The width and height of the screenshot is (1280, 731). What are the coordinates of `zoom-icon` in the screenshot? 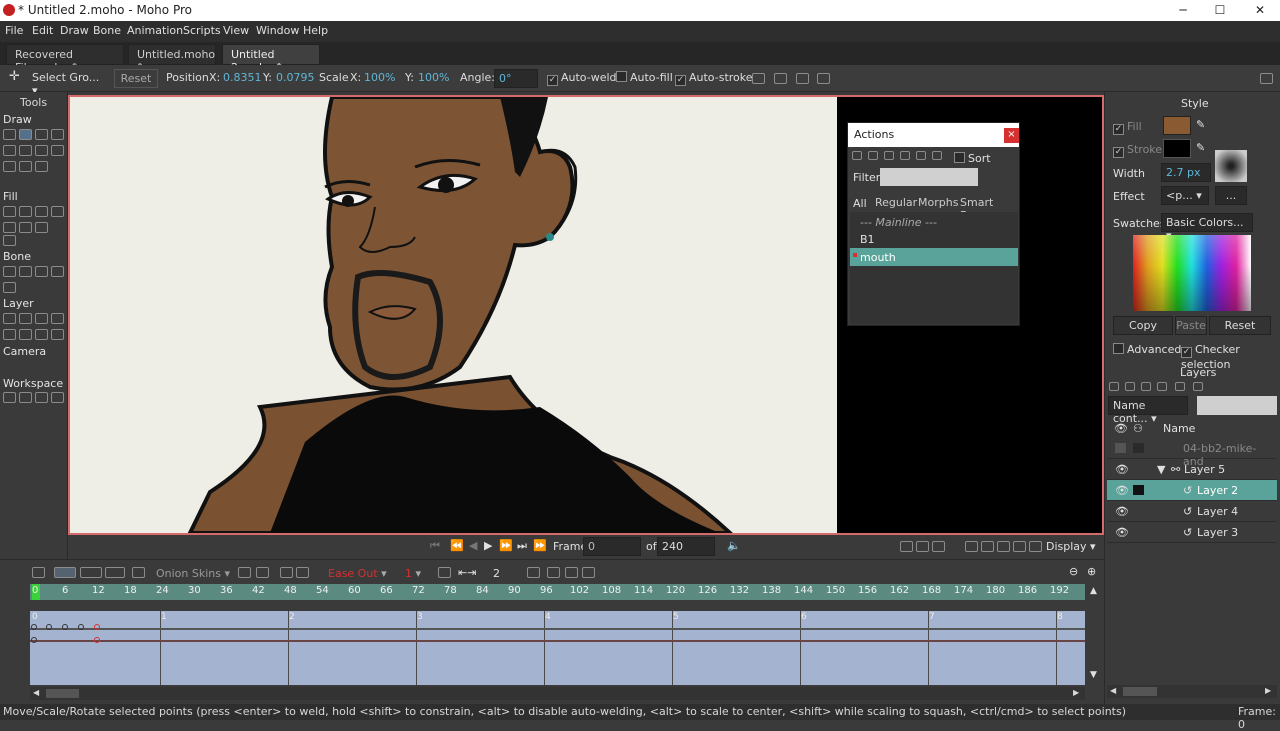 It's located at (25, 397).